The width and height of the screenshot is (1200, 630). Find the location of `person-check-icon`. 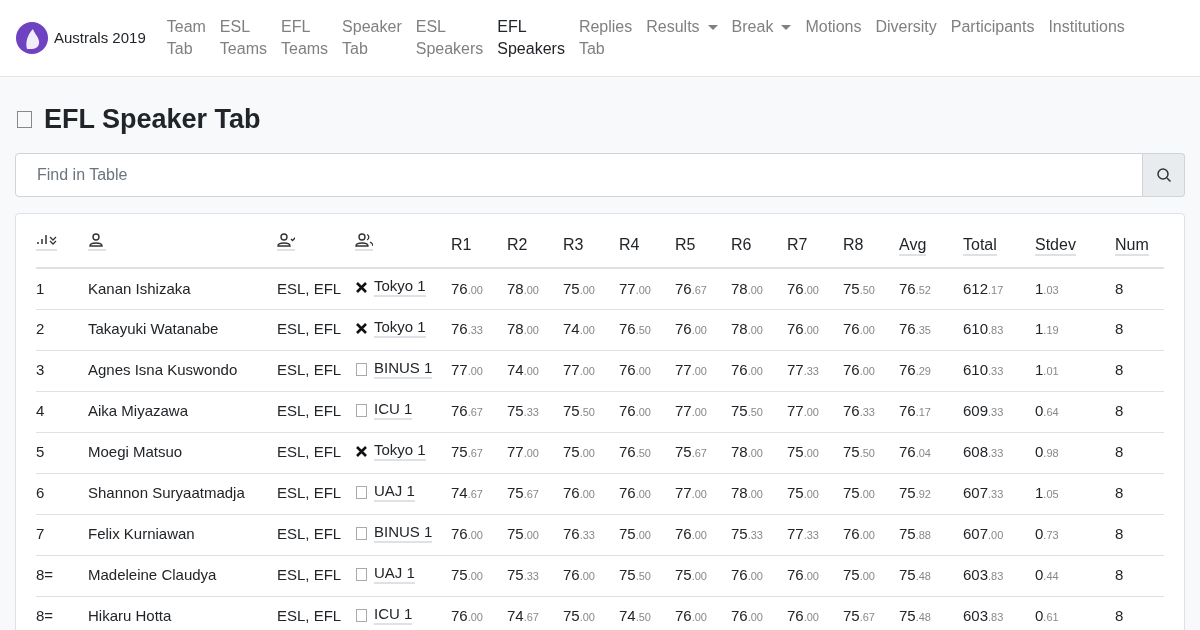

person-check-icon is located at coordinates (286, 241).